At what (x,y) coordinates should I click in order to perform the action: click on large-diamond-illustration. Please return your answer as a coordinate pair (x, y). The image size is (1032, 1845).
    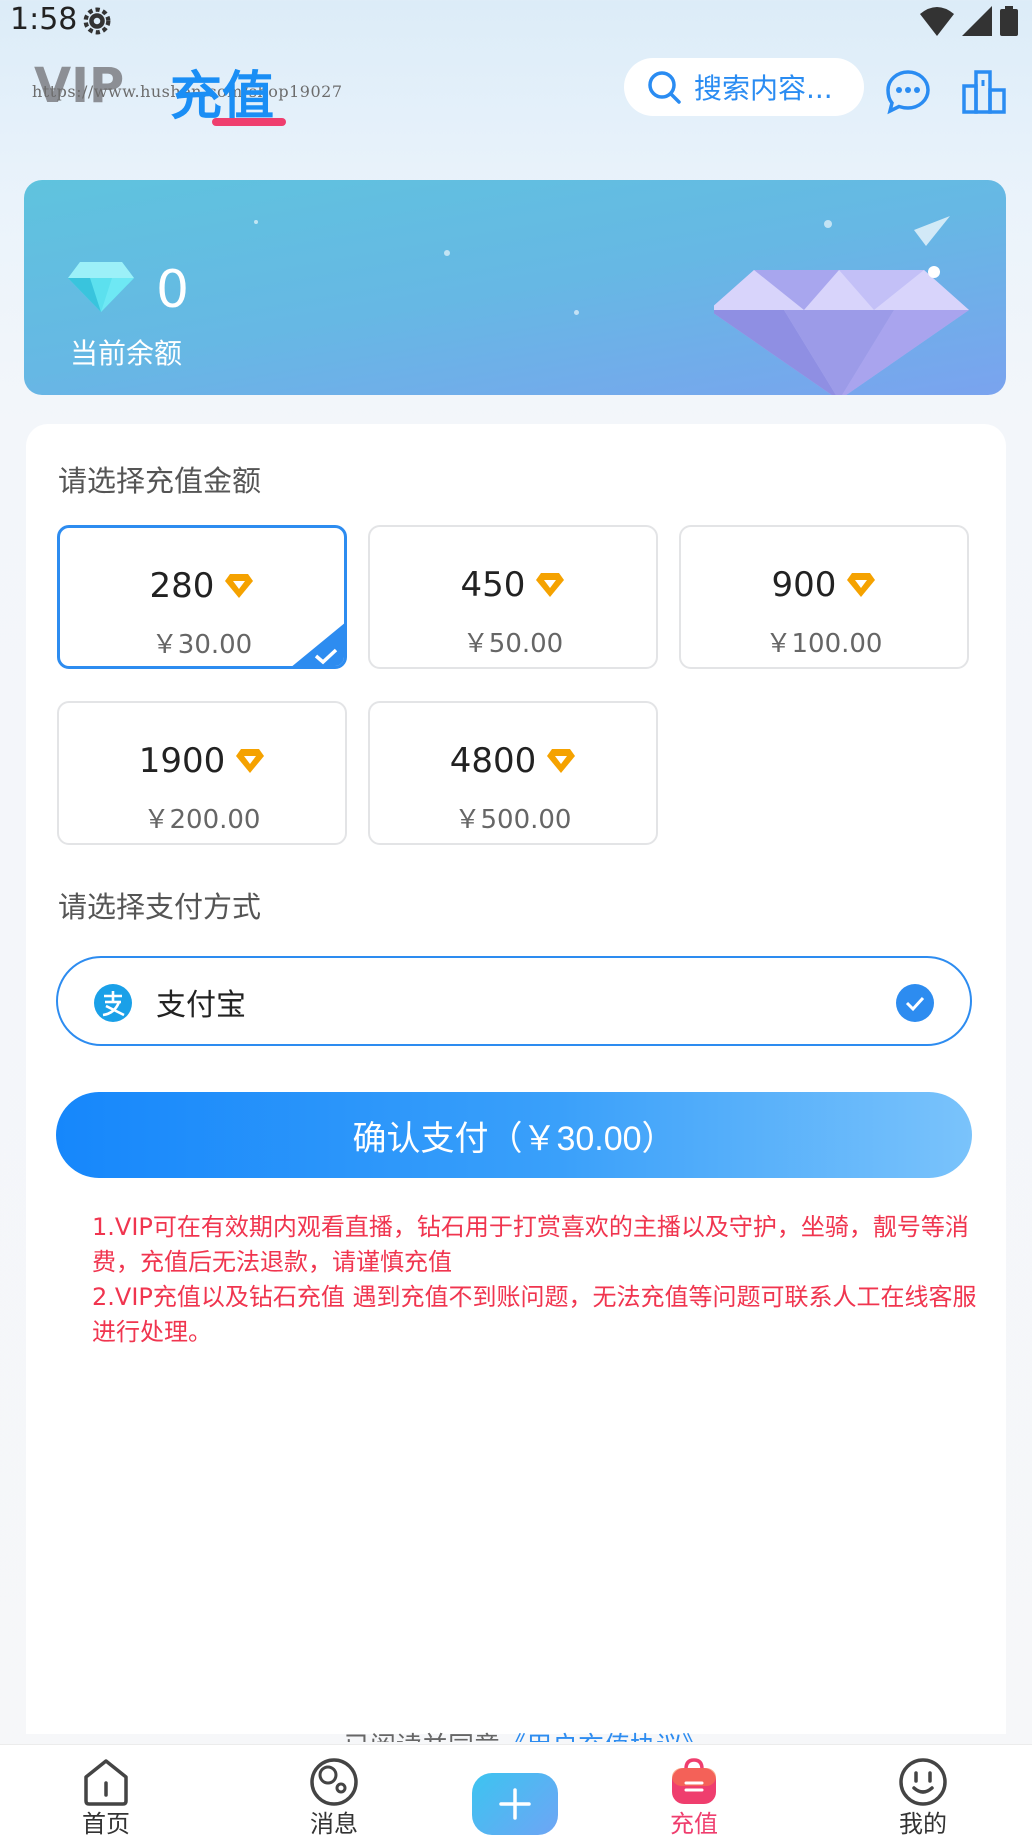
    Looking at the image, I should click on (841, 305).